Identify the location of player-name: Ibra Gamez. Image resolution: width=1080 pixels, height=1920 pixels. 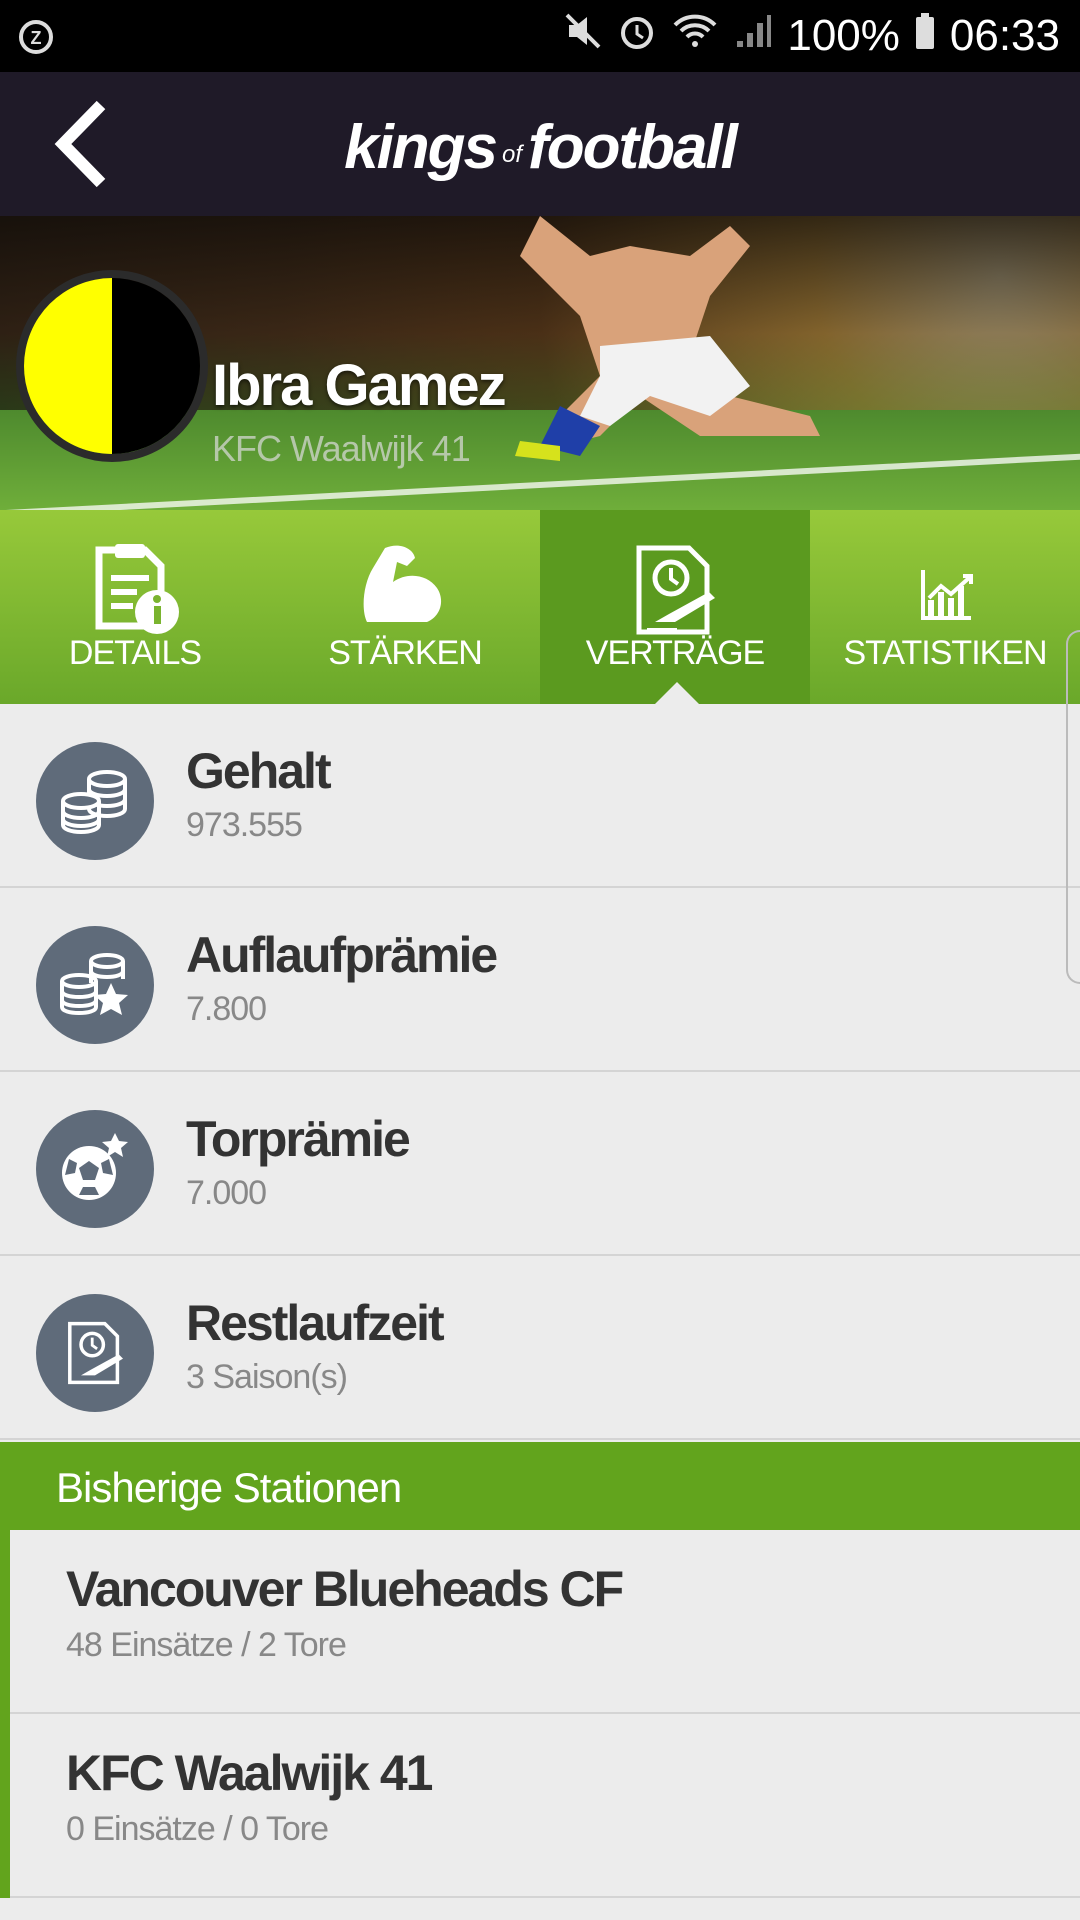
(359, 385).